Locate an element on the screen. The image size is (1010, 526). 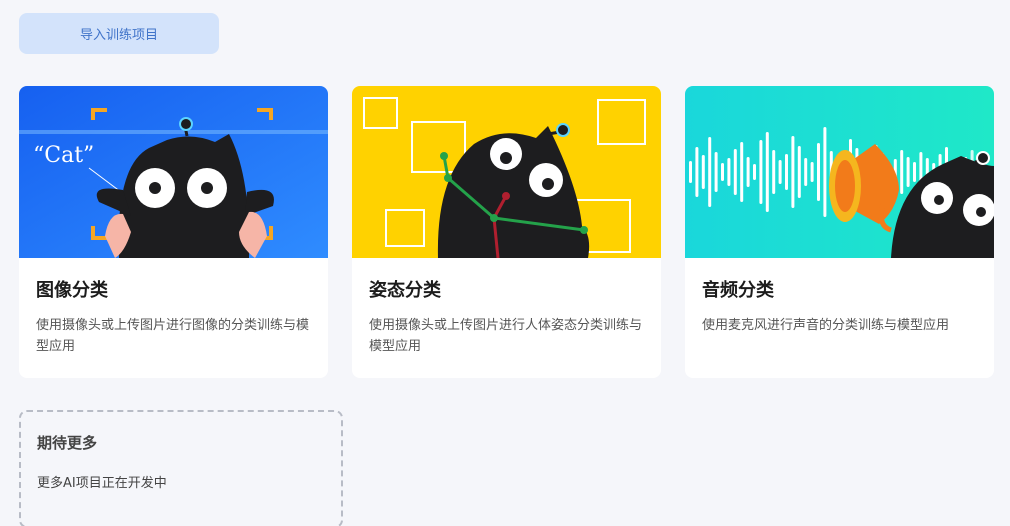
banner-cat-label: “Cat” is located at coordinates (63, 155).